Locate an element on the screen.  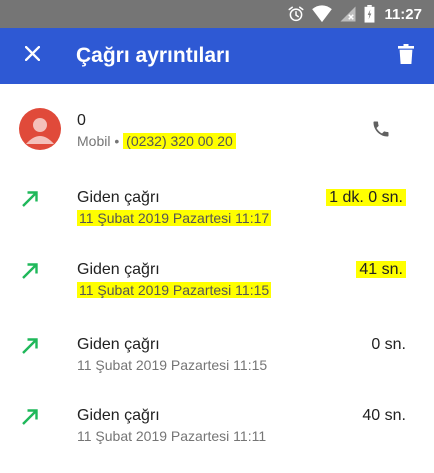
page-title: Çağrı ayrıntıları is located at coordinates (153, 55).